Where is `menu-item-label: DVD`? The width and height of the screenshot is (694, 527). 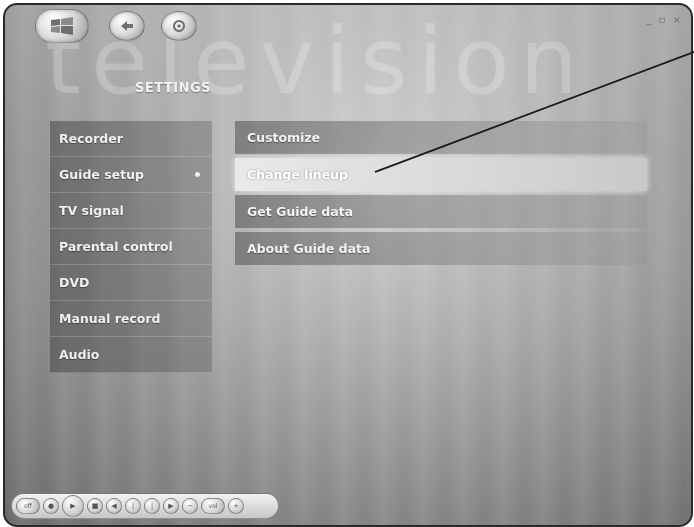
menu-item-label: DVD is located at coordinates (74, 282).